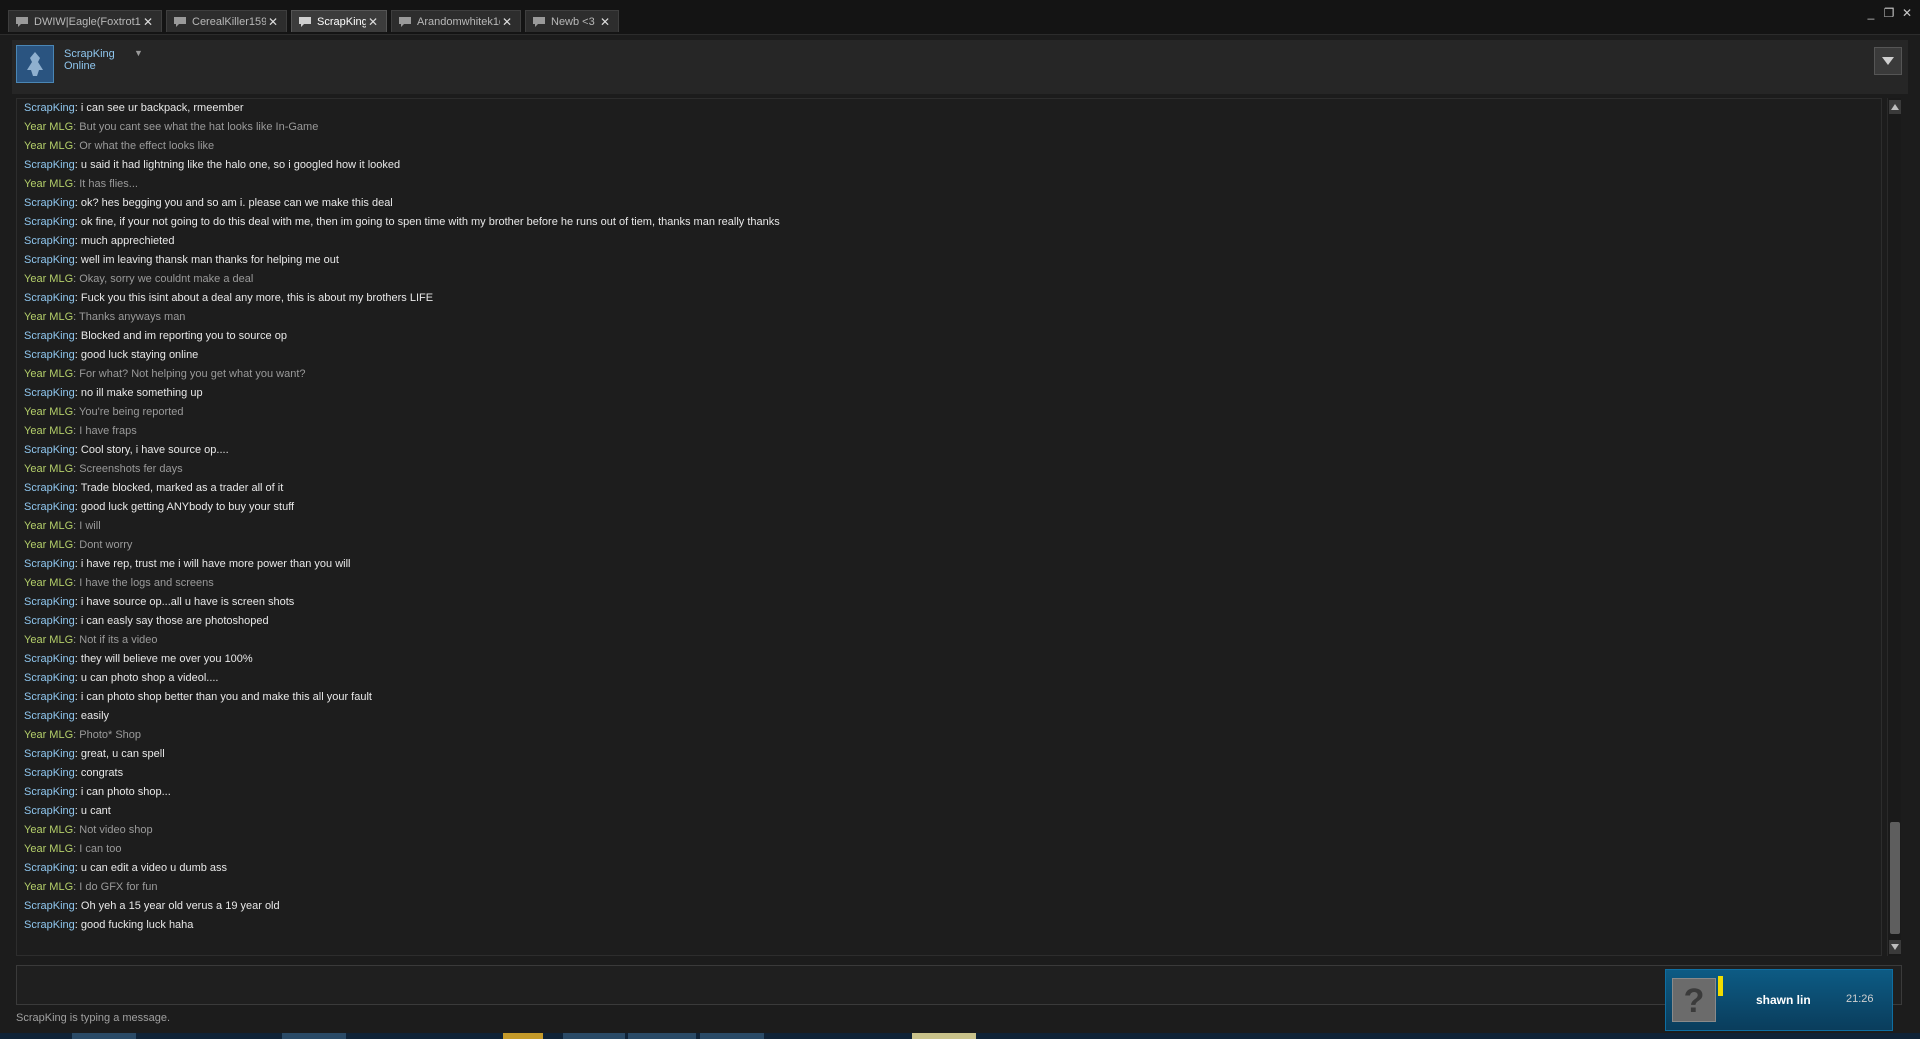 The height and width of the screenshot is (1039, 1920). What do you see at coordinates (1895, 947) in the screenshot?
I see `scroll-down-button` at bounding box center [1895, 947].